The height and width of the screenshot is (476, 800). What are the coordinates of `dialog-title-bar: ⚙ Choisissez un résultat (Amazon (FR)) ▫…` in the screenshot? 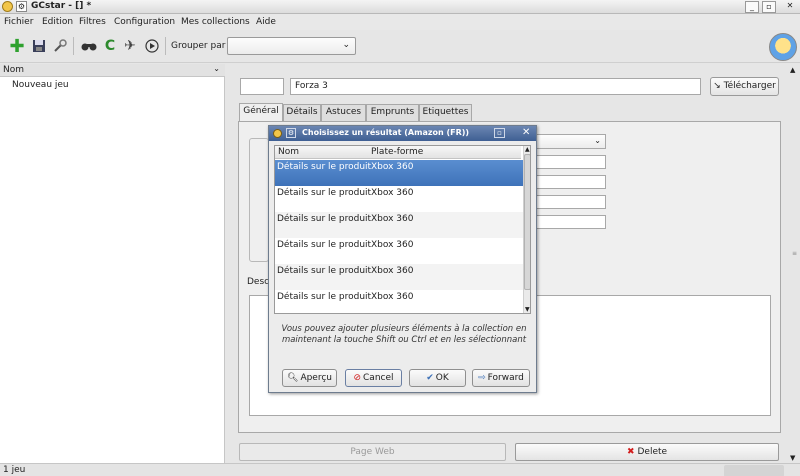 It's located at (402, 133).